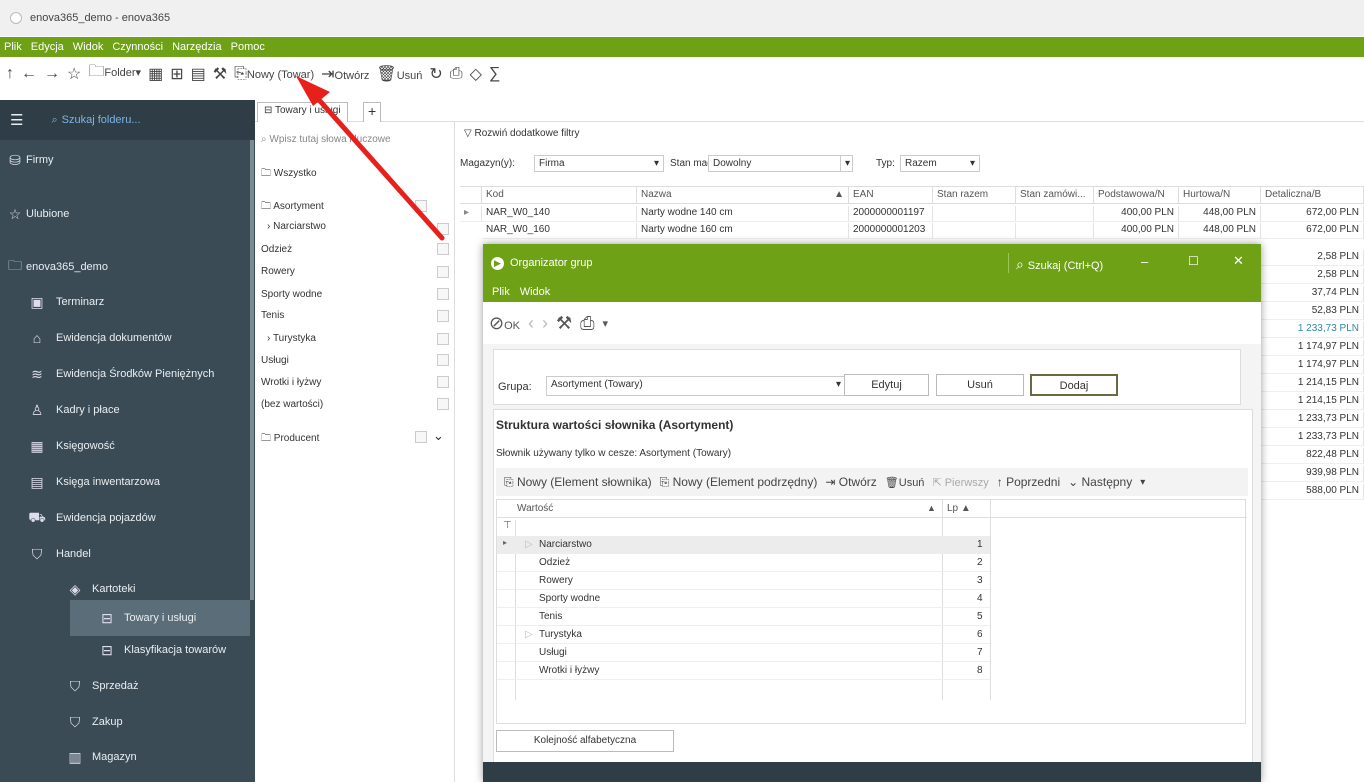 The height and width of the screenshot is (782, 1364). What do you see at coordinates (274, 74) in the screenshot?
I see `new-button: ⎘Nowy (Towar)` at bounding box center [274, 74].